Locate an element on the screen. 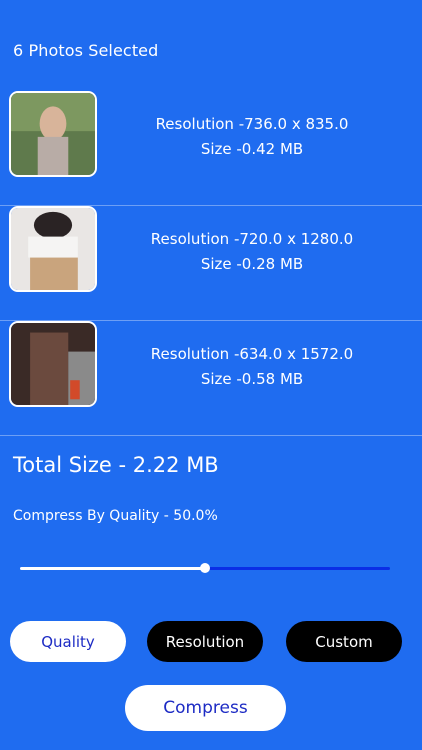  slider-track-remaining is located at coordinates (297, 568).